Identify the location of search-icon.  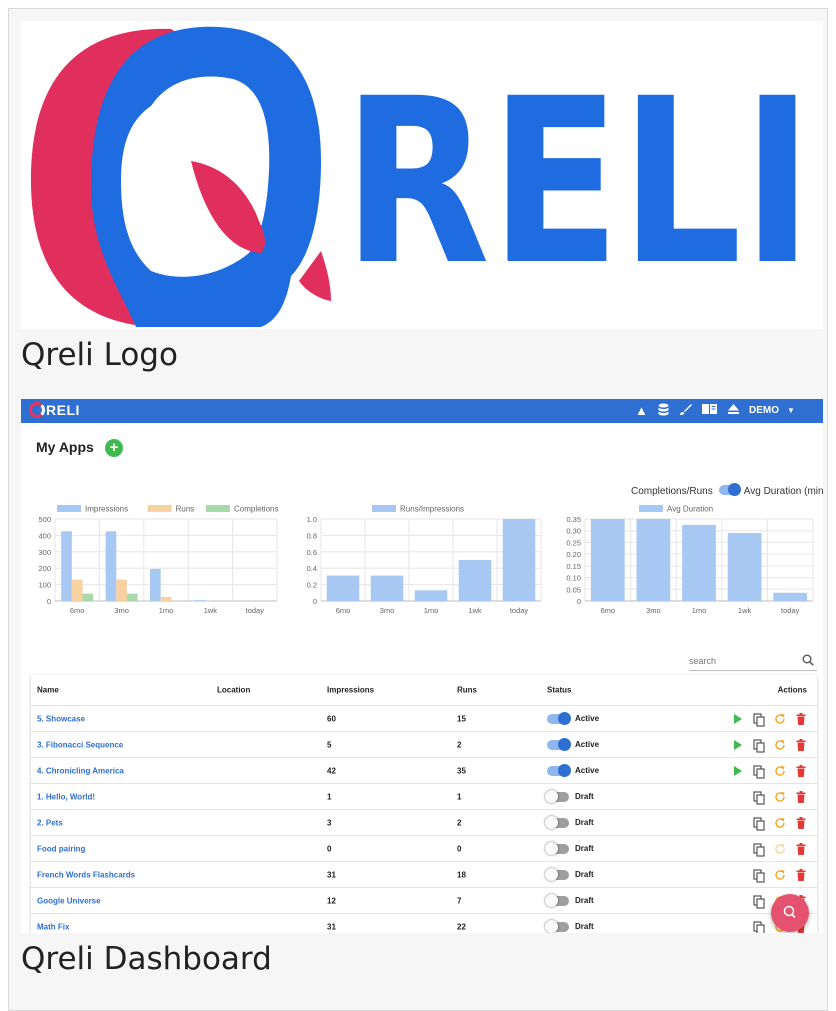
(808, 662).